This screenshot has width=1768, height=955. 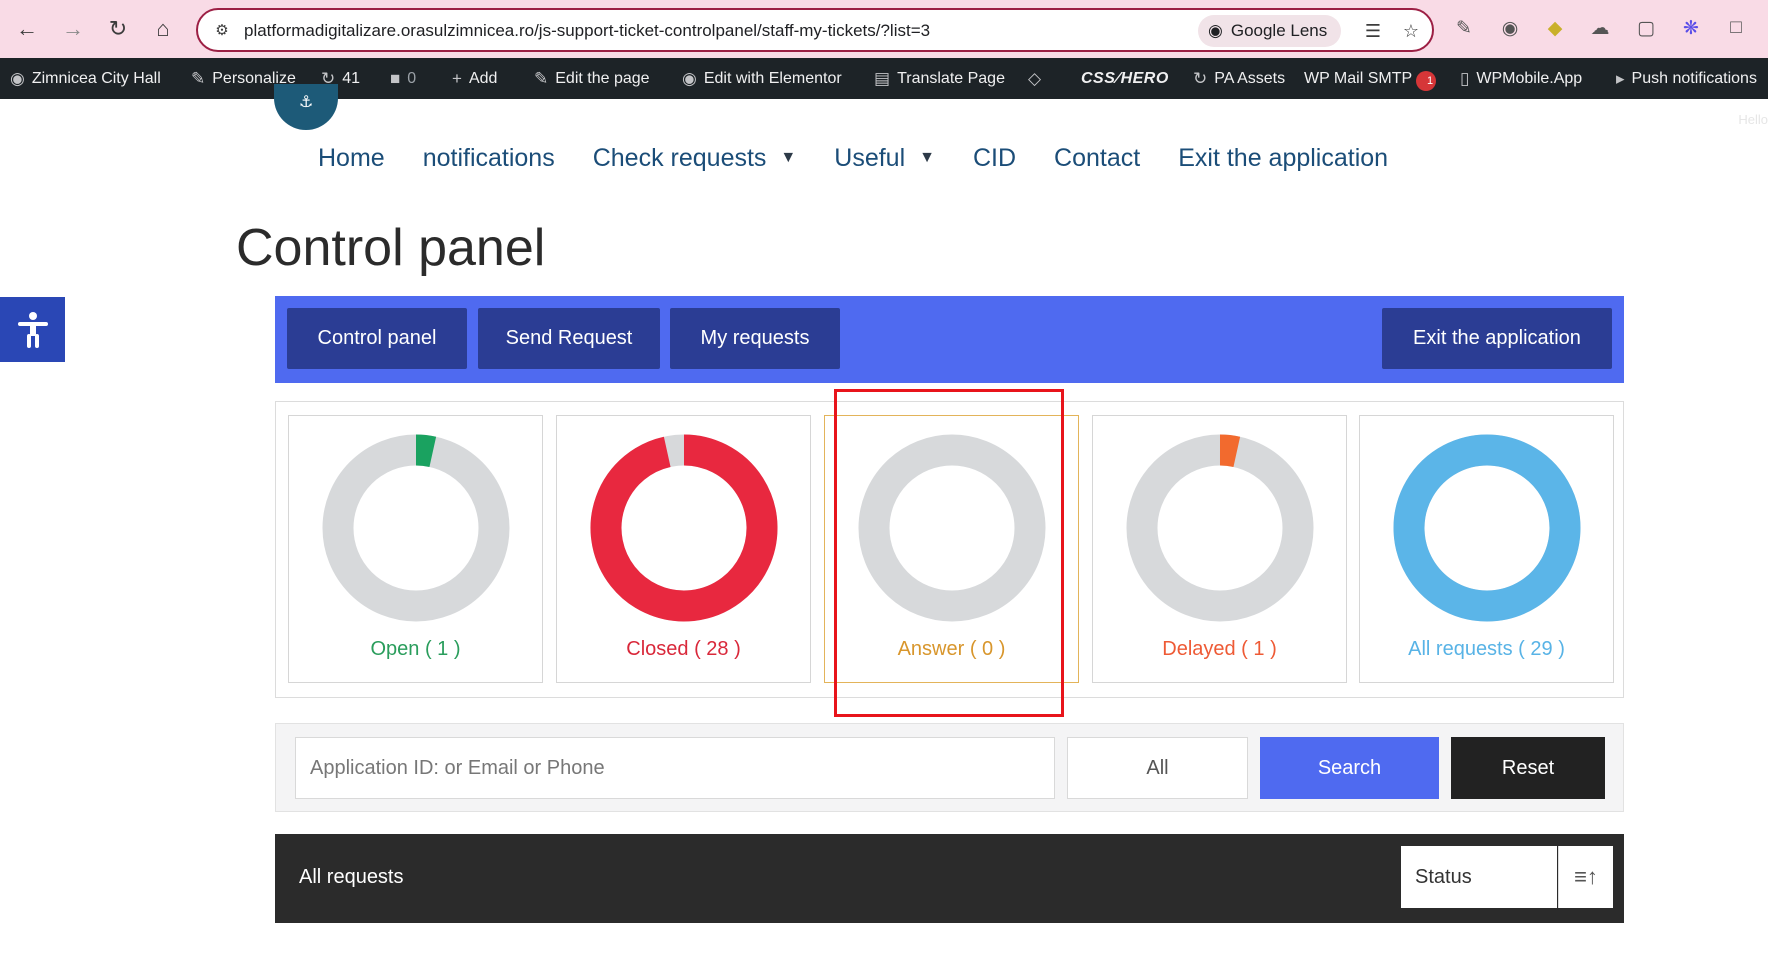 I want to click on admin-push-notifications: ▸ Push notifications, so click(x=1686, y=78).